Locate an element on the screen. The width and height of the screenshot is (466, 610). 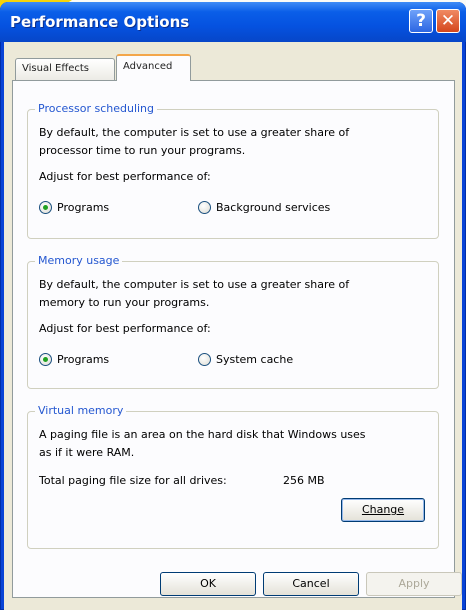
ok-button-label: OK is located at coordinates (208, 583).